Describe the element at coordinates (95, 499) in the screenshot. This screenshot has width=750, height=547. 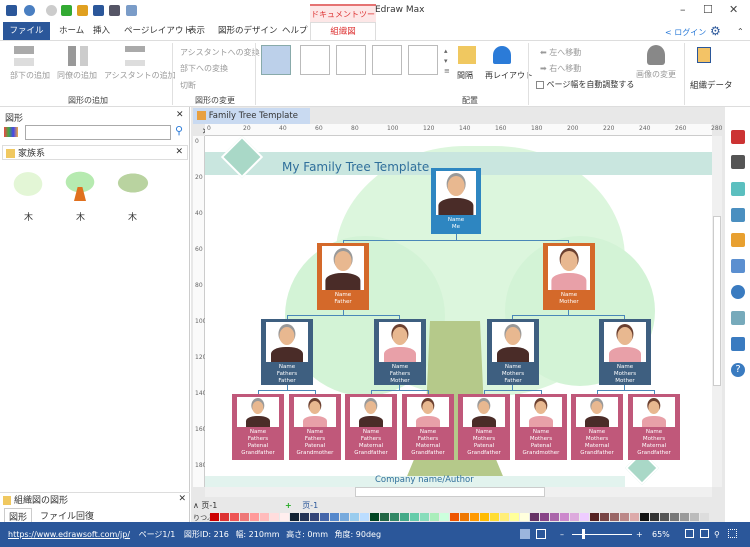
I see `org-shapes-header: 組織図の図形 ✕` at that location.